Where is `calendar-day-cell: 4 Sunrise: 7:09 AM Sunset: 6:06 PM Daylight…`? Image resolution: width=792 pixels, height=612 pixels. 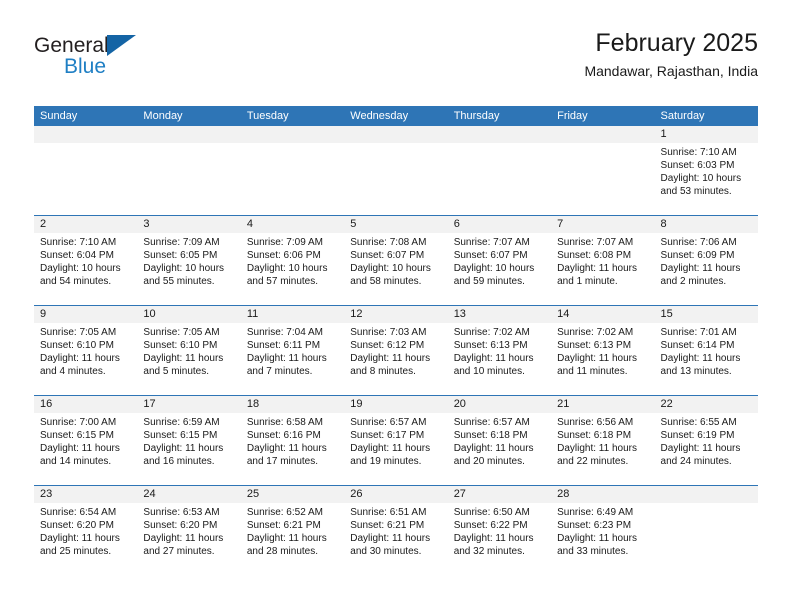
calendar-day-cell: 4 Sunrise: 7:09 AM Sunset: 6:06 PM Daylight… is located at coordinates (292, 260).